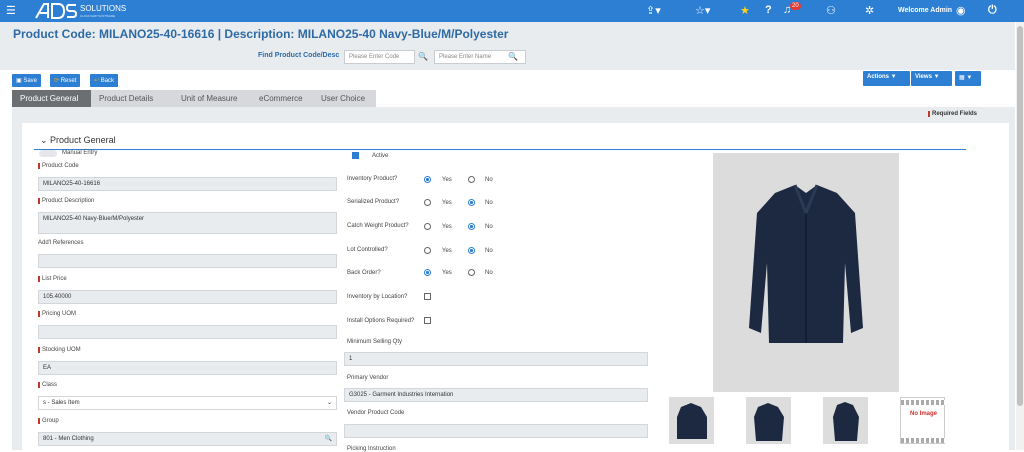  What do you see at coordinates (61, 403) in the screenshot?
I see `class-value: s - Sales Item` at bounding box center [61, 403].